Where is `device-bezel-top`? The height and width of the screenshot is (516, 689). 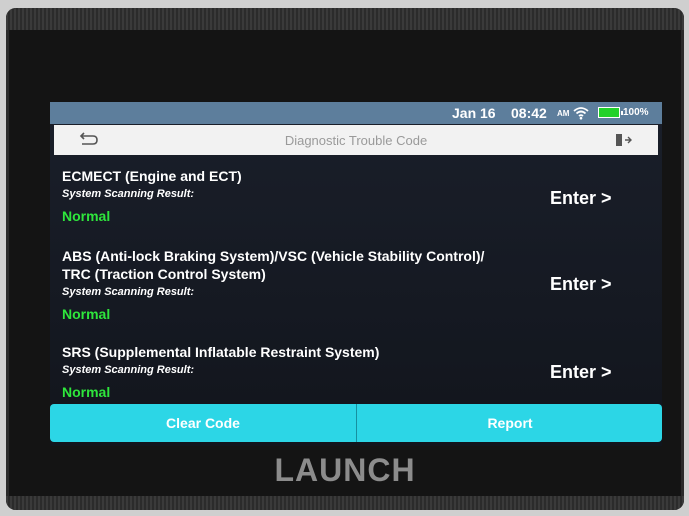 device-bezel-top is located at coordinates (345, 19).